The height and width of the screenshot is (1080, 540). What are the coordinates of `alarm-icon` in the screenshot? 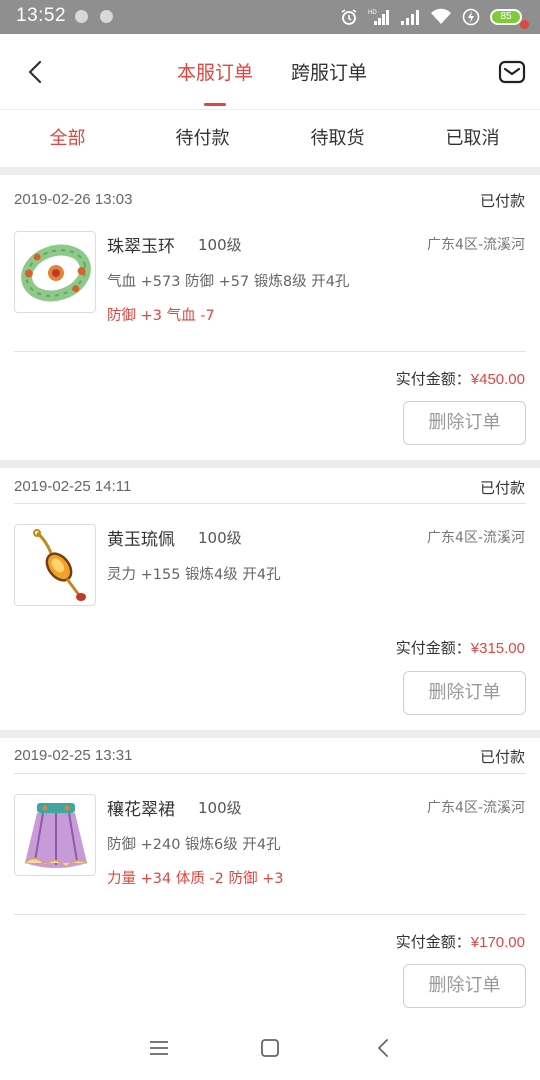 It's located at (349, 17).